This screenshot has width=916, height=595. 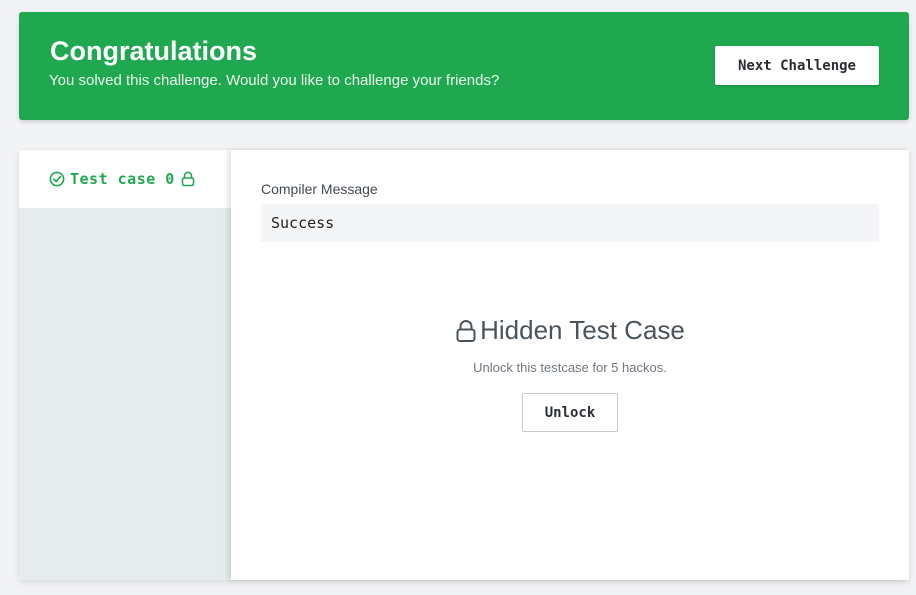 I want to click on compiler-message-box: Success, so click(x=570, y=223).